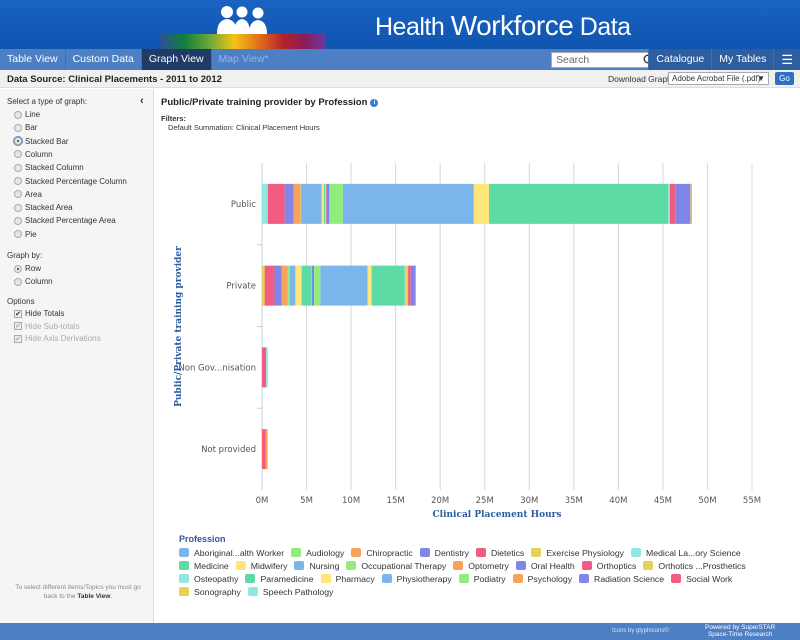 The height and width of the screenshot is (640, 800). Describe the element at coordinates (707, 501) in the screenshot. I see `x-tick-label: 50M` at that location.